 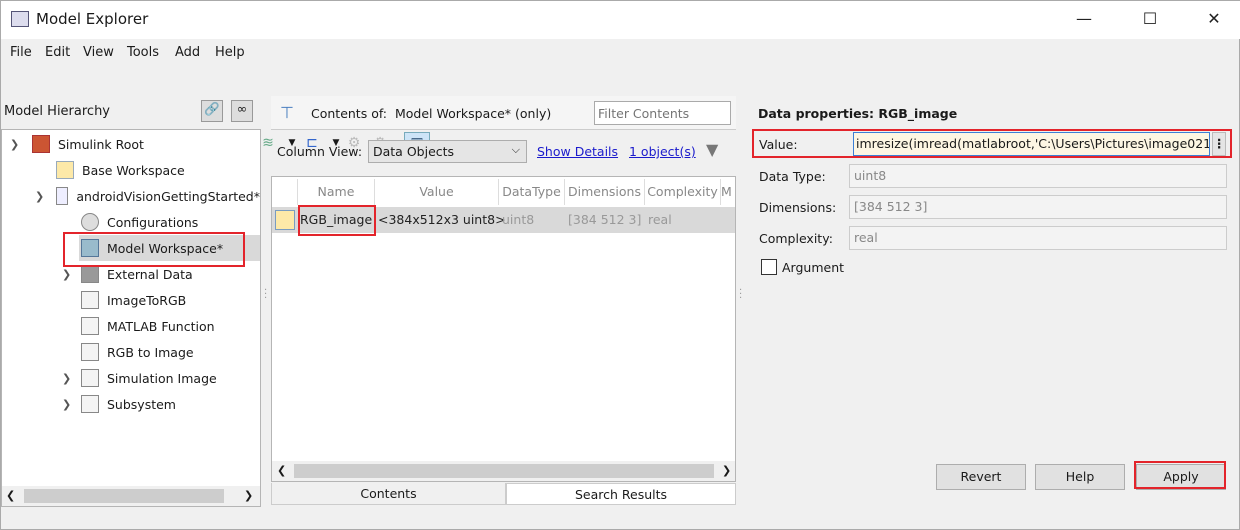 What do you see at coordinates (133, 170) in the screenshot?
I see `tree-item-label: Base Workspace` at bounding box center [133, 170].